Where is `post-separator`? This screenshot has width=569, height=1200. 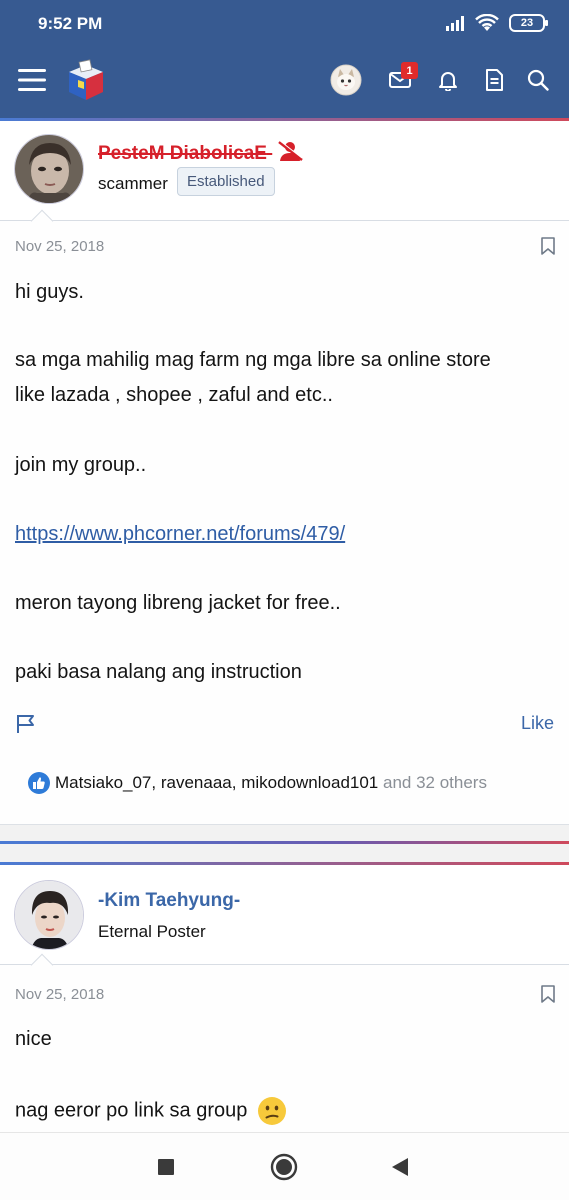 post-separator is located at coordinates (284, 844).